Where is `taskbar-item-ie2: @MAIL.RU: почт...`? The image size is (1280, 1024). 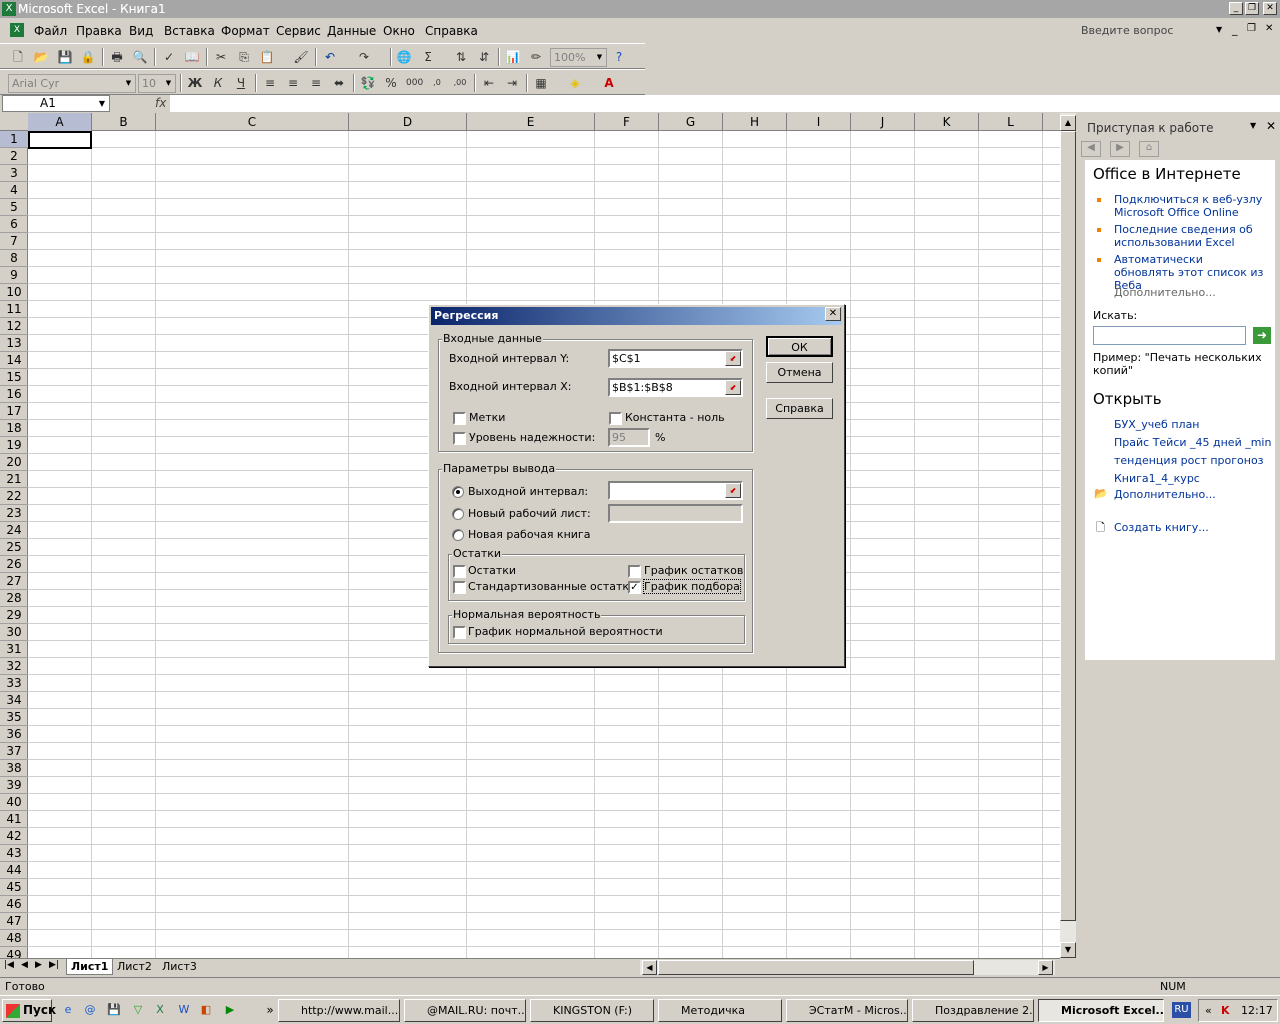
taskbar-item-ie2: @MAIL.RU: почт... is located at coordinates (465, 1010).